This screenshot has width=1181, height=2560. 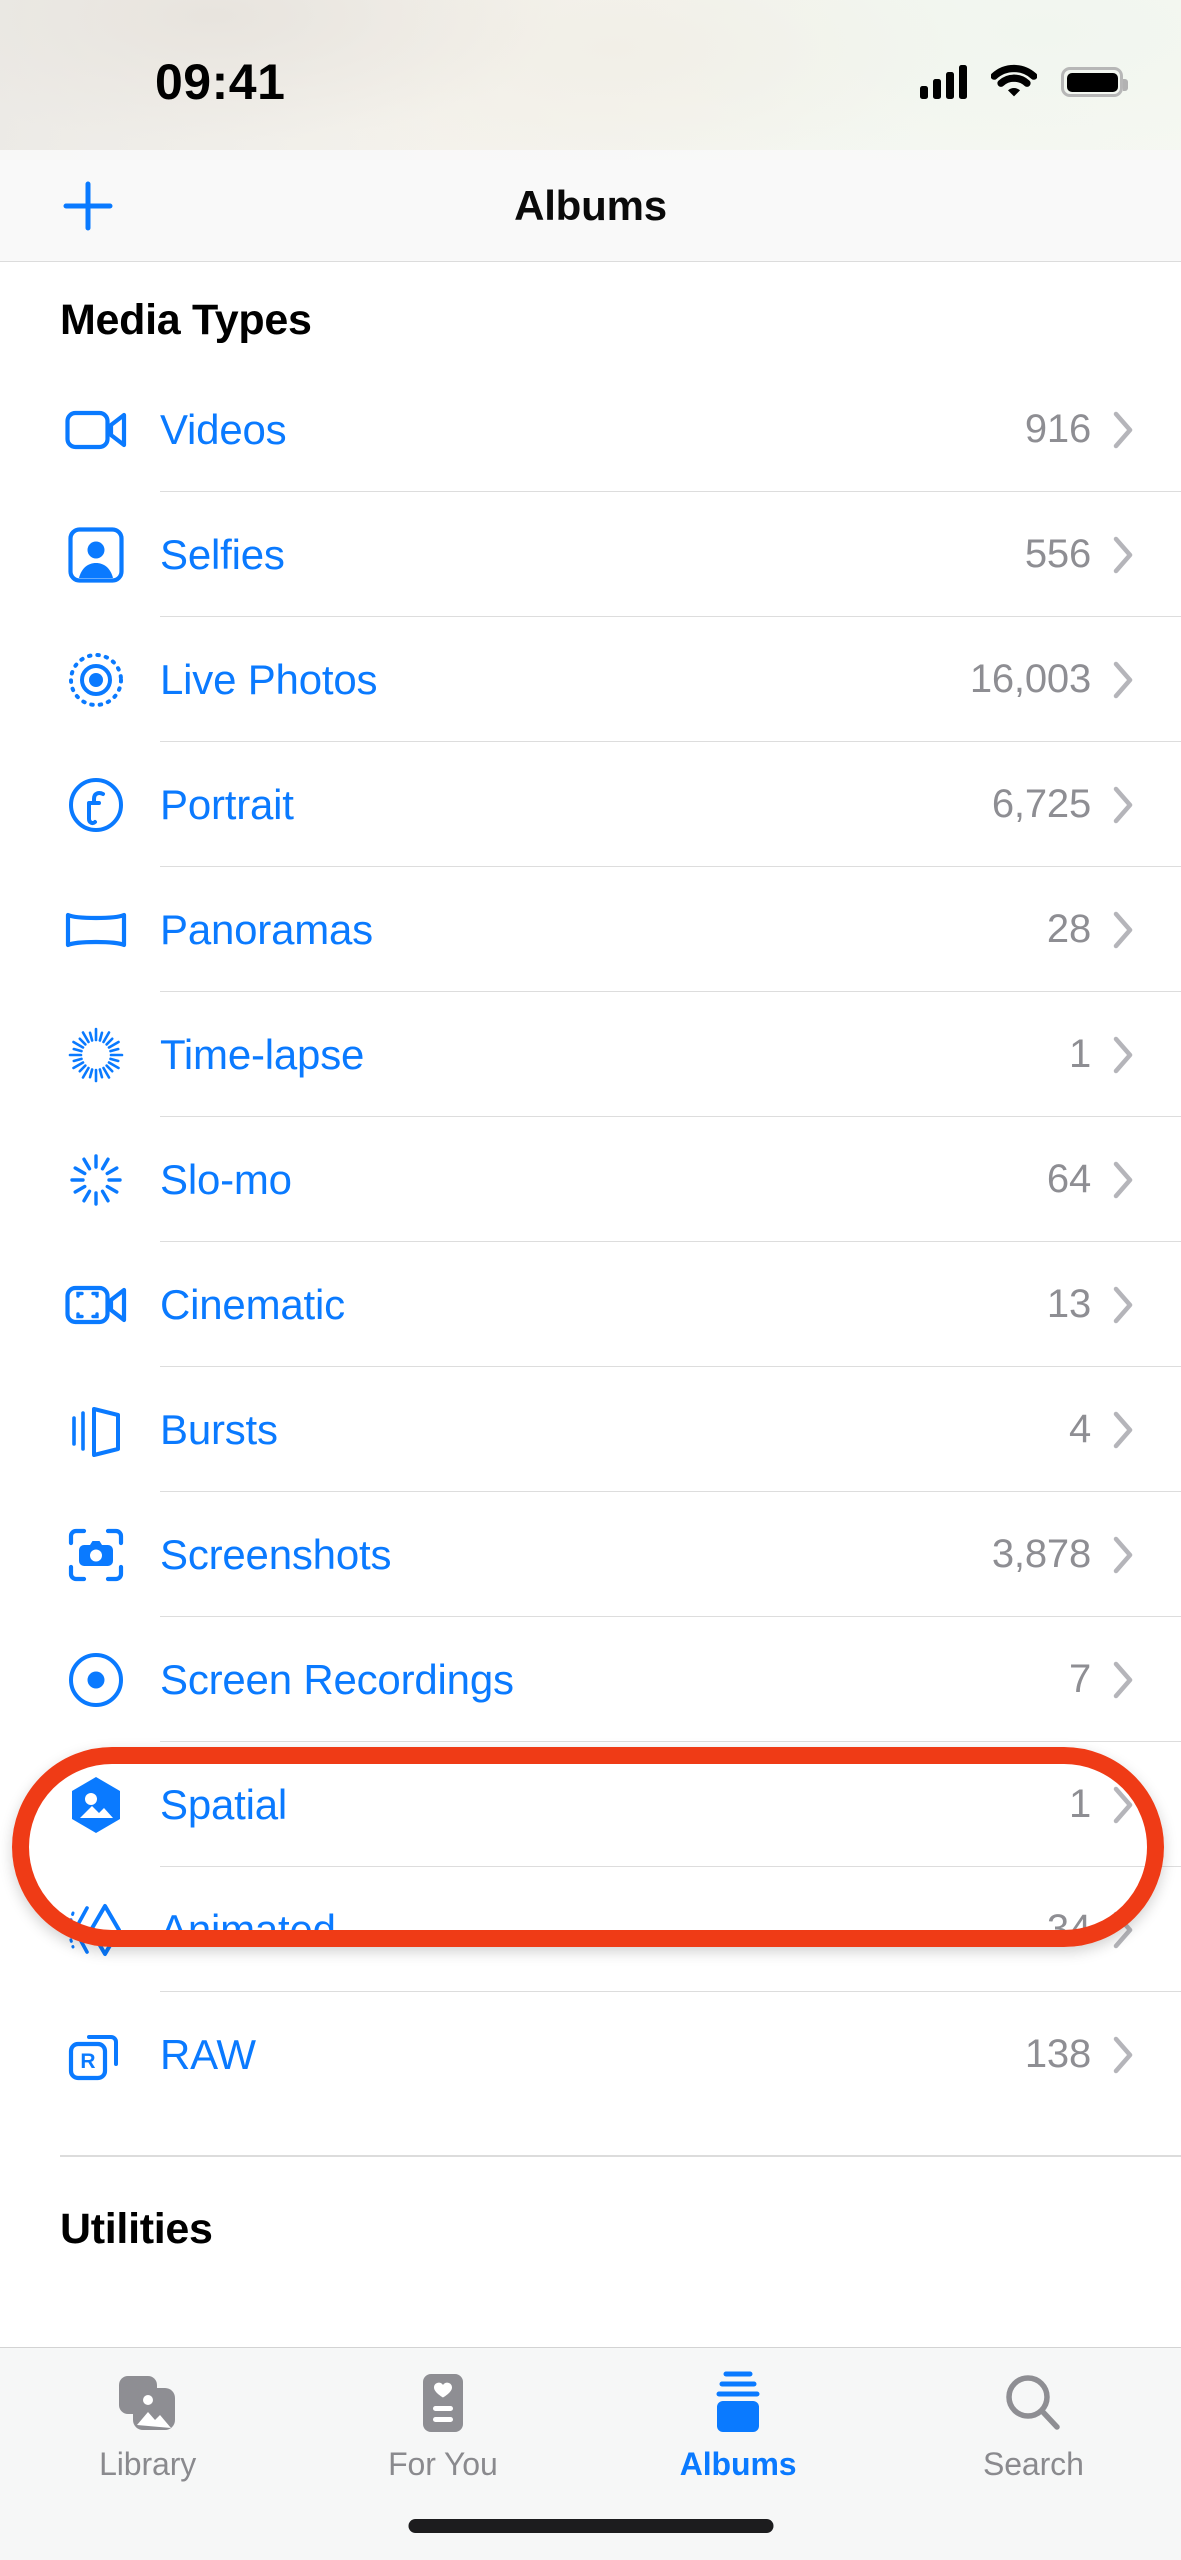 I want to click on section-header-utilities: Utilities, so click(x=136, y=2228).